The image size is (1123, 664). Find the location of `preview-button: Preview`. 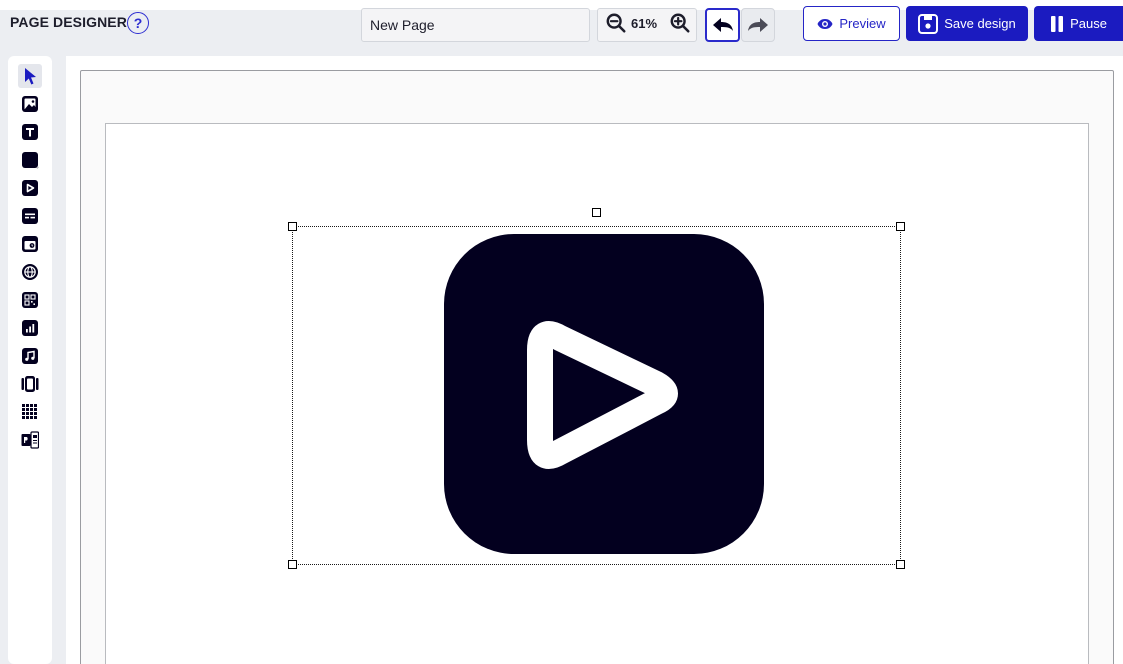

preview-button: Preview is located at coordinates (851, 23).